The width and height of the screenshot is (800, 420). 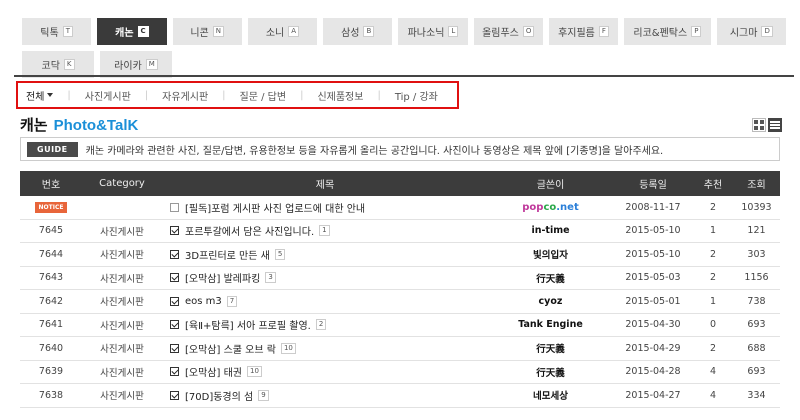 What do you see at coordinates (207, 31) in the screenshot?
I see `brand-tab-nikon: 니콘 N` at bounding box center [207, 31].